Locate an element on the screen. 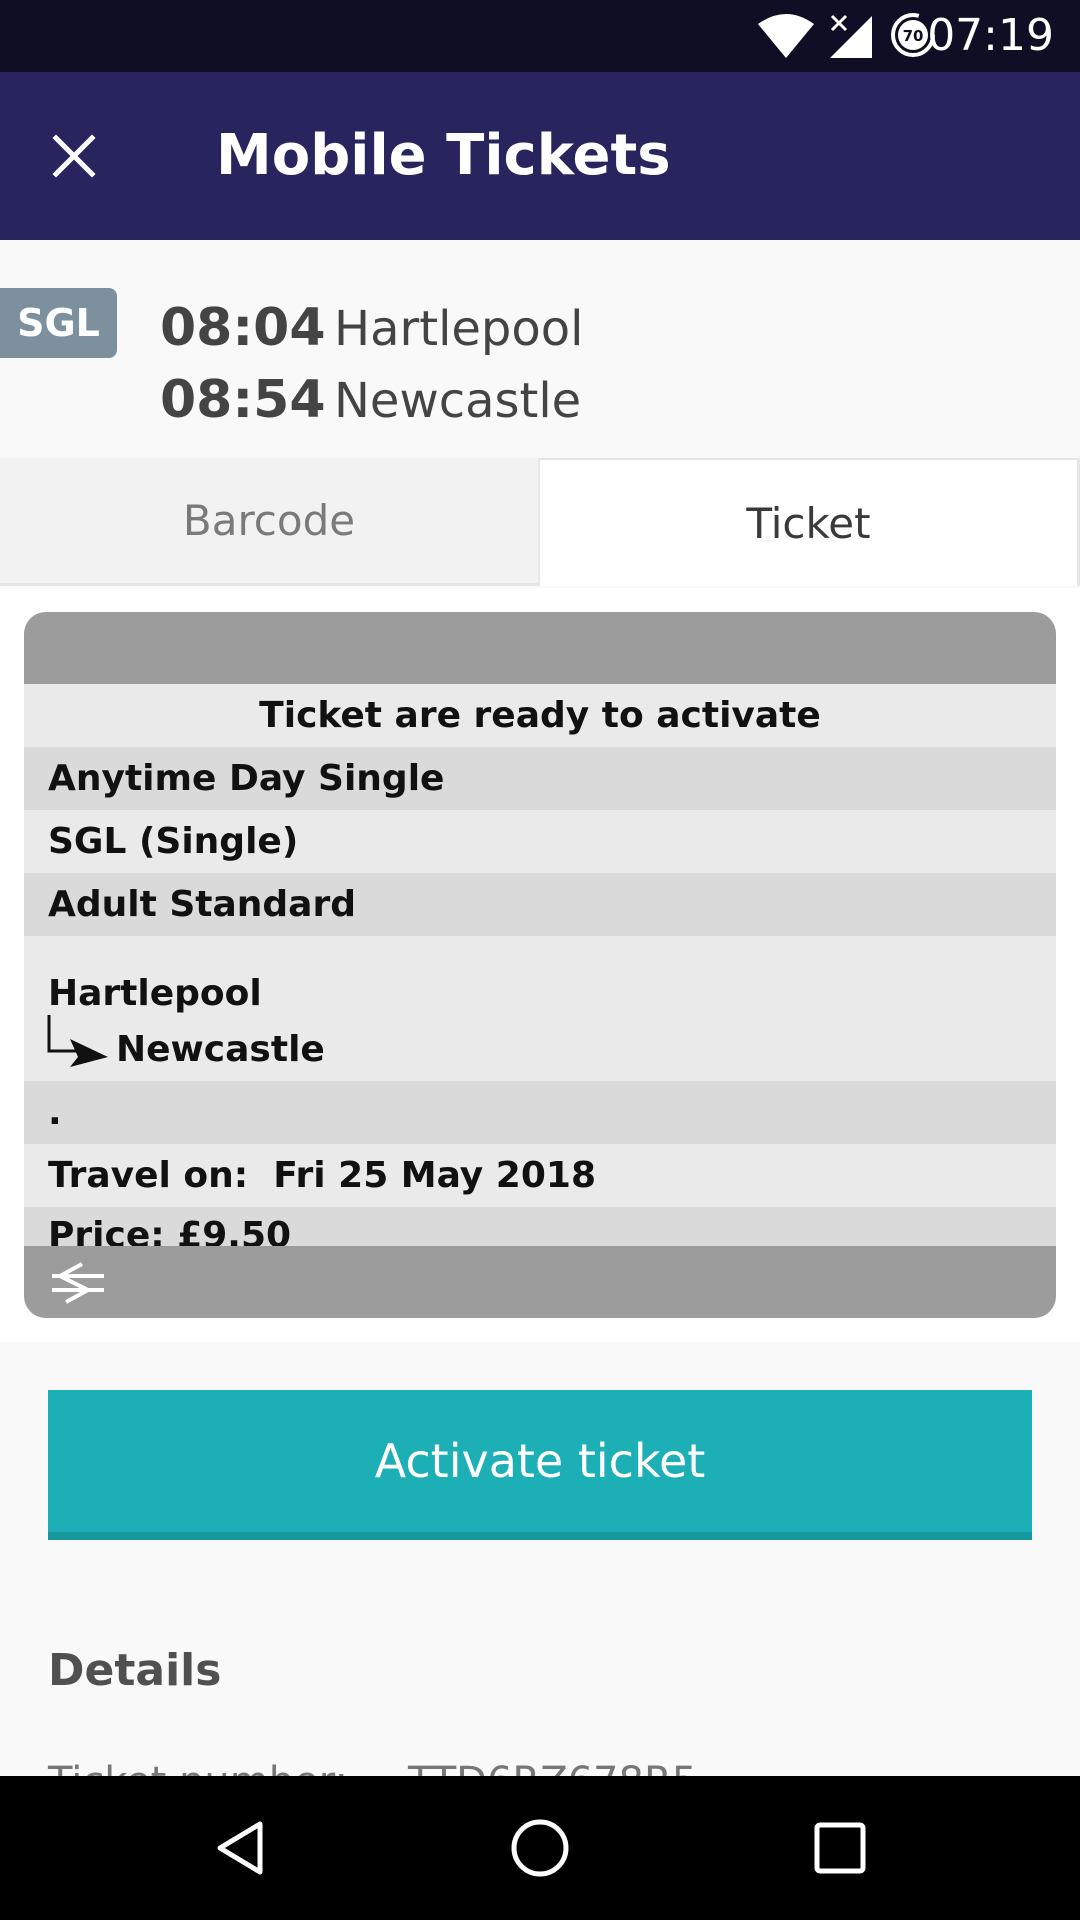 The image size is (1080, 1920). status-time: 07:19 is located at coordinates (990, 35).